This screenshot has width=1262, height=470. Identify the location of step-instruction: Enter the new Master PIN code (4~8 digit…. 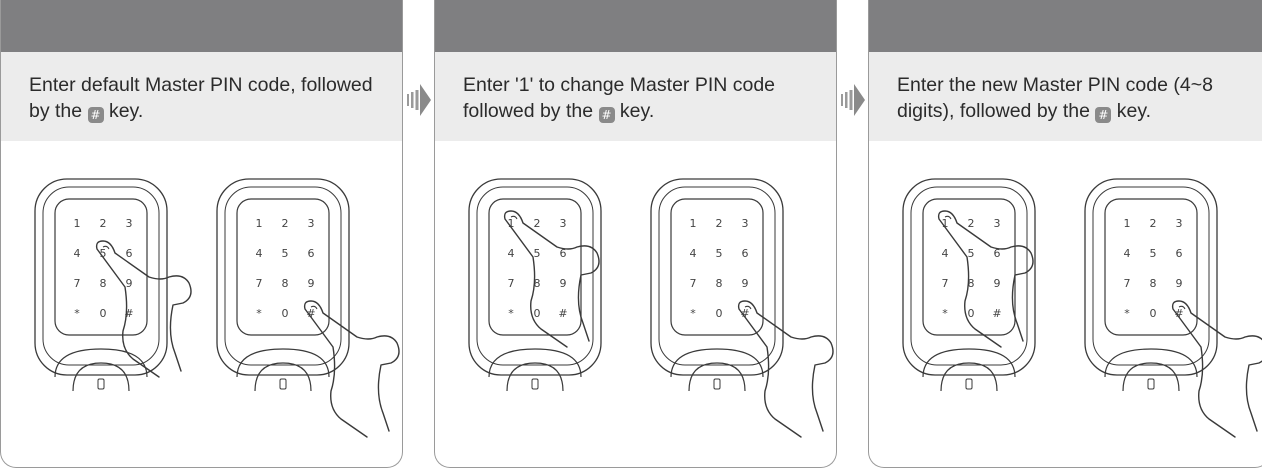
(1055, 98).